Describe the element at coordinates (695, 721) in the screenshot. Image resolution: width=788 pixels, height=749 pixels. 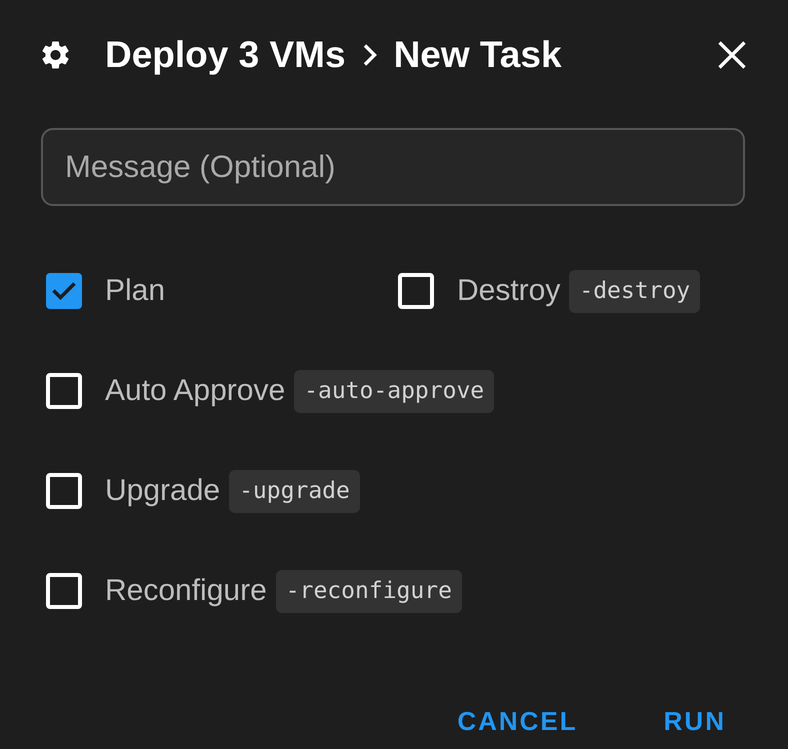
I see `dialog-button: RUN` at that location.